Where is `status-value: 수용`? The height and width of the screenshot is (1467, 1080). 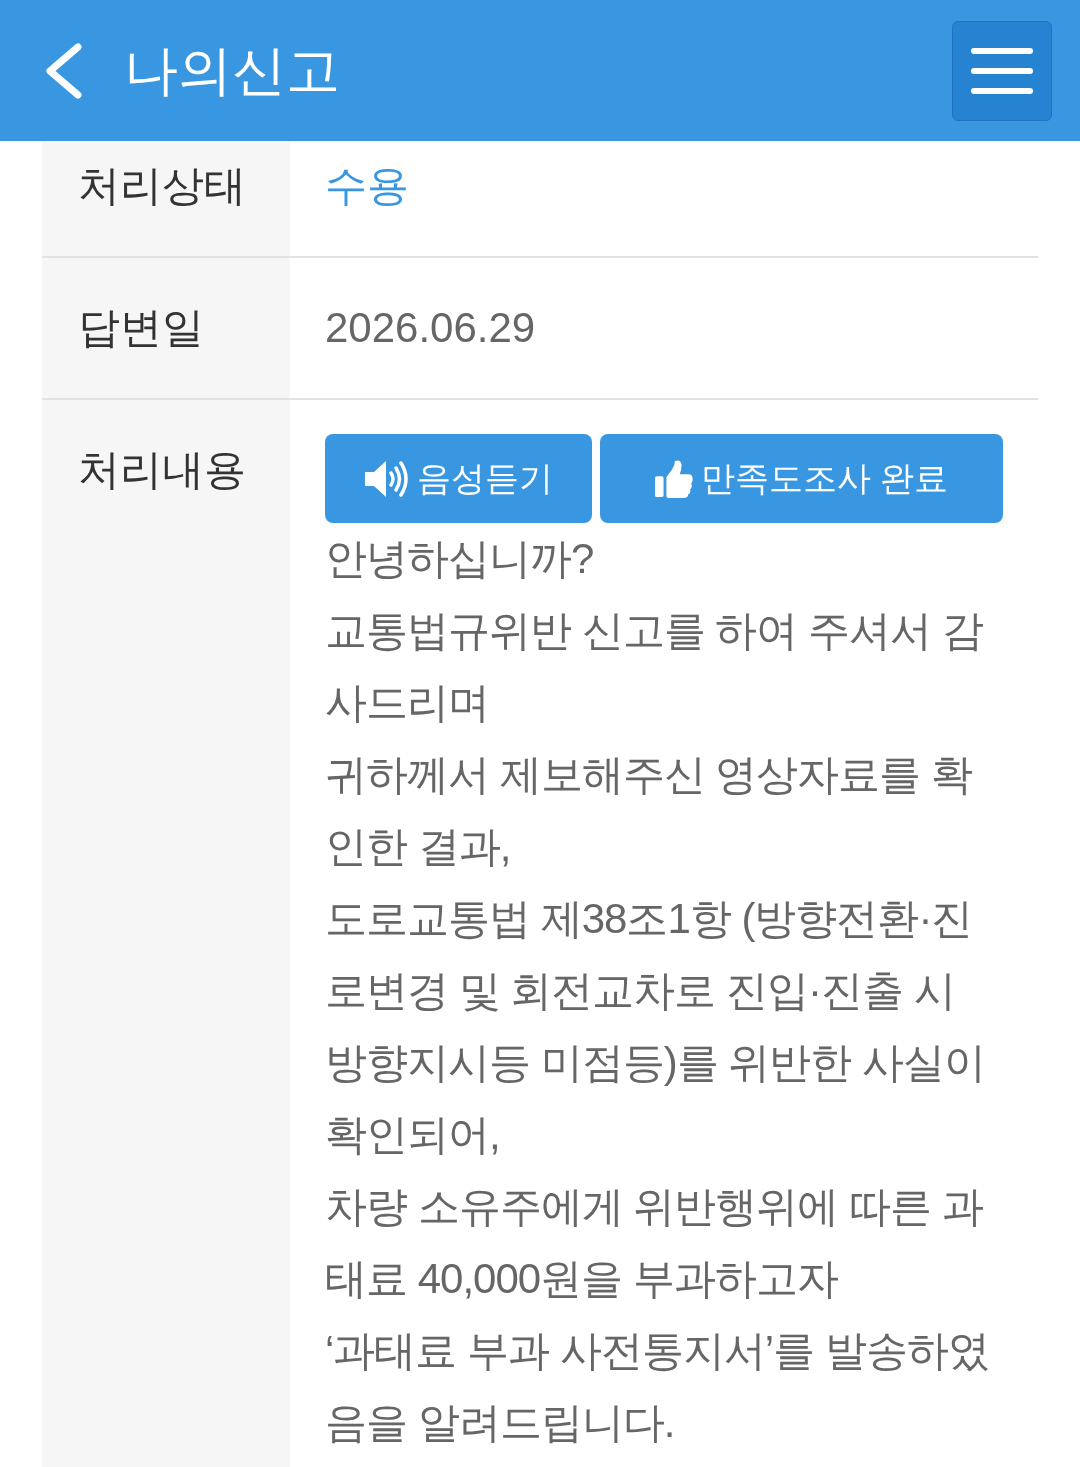 status-value: 수용 is located at coordinates (367, 186).